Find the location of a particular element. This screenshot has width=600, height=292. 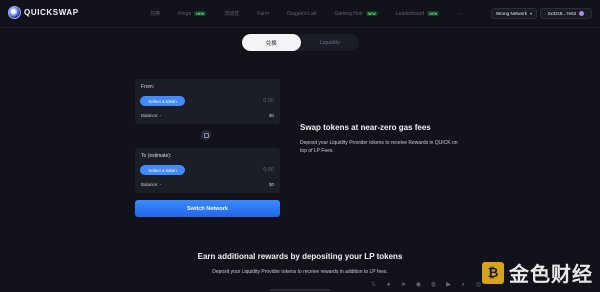

nav-more: ··· is located at coordinates (459, 14).